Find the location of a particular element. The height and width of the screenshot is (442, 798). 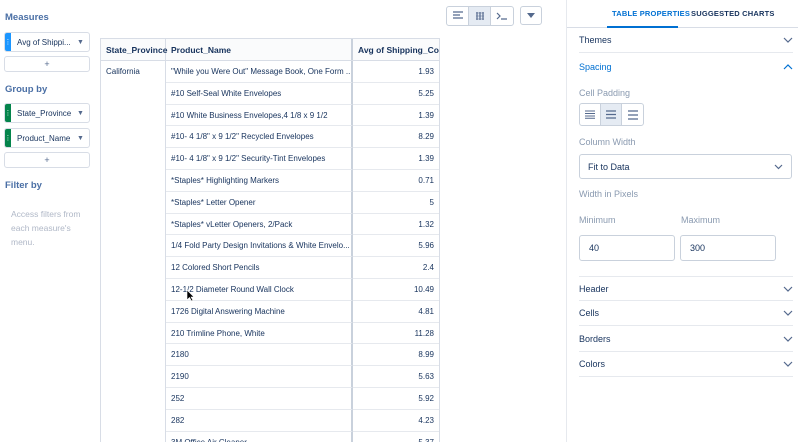

add-group-button: + is located at coordinates (47, 160).